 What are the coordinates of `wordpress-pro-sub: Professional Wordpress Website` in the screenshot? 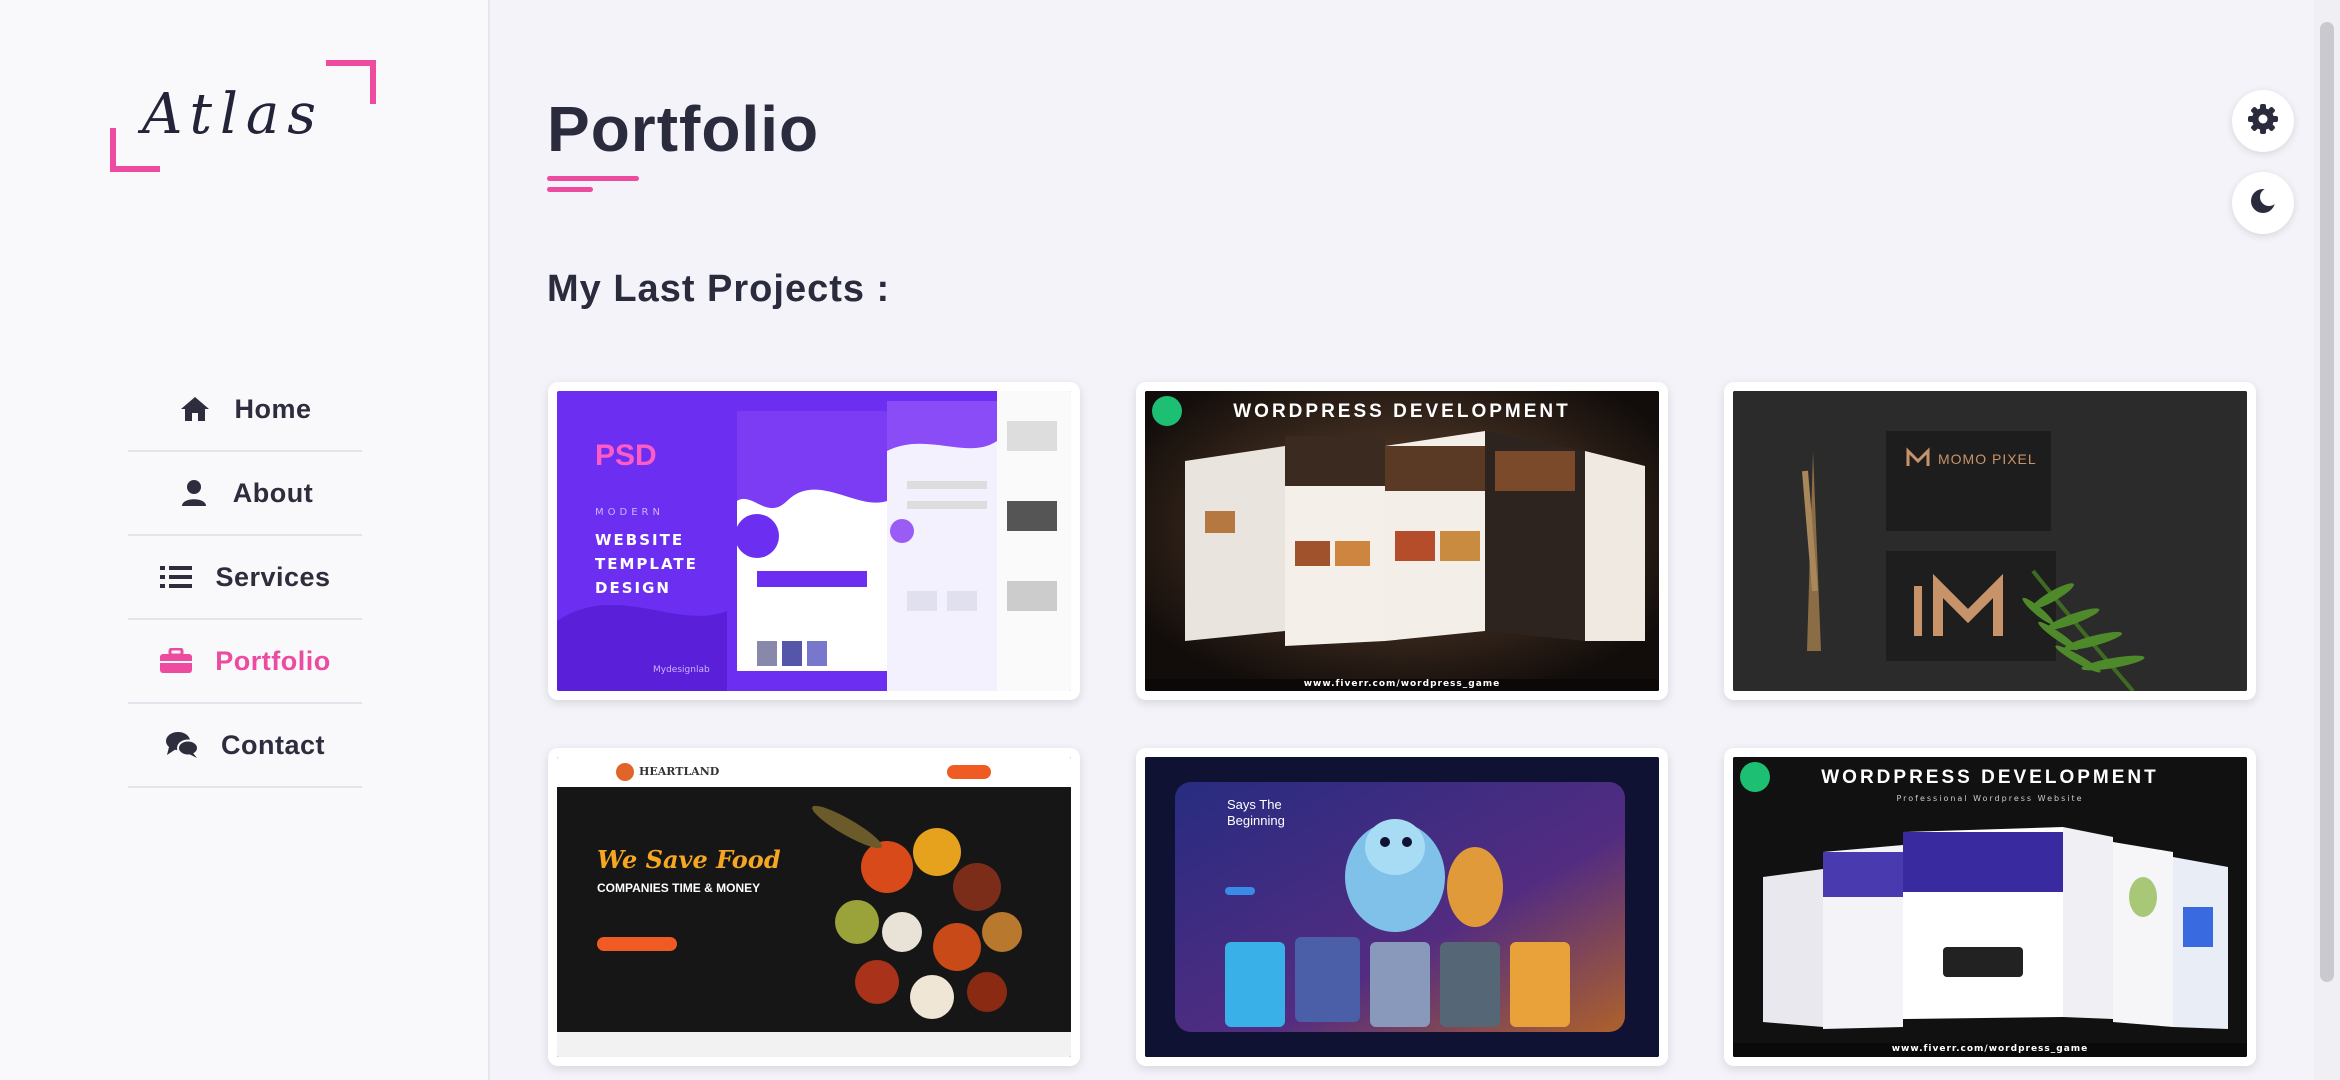 It's located at (1990, 798).